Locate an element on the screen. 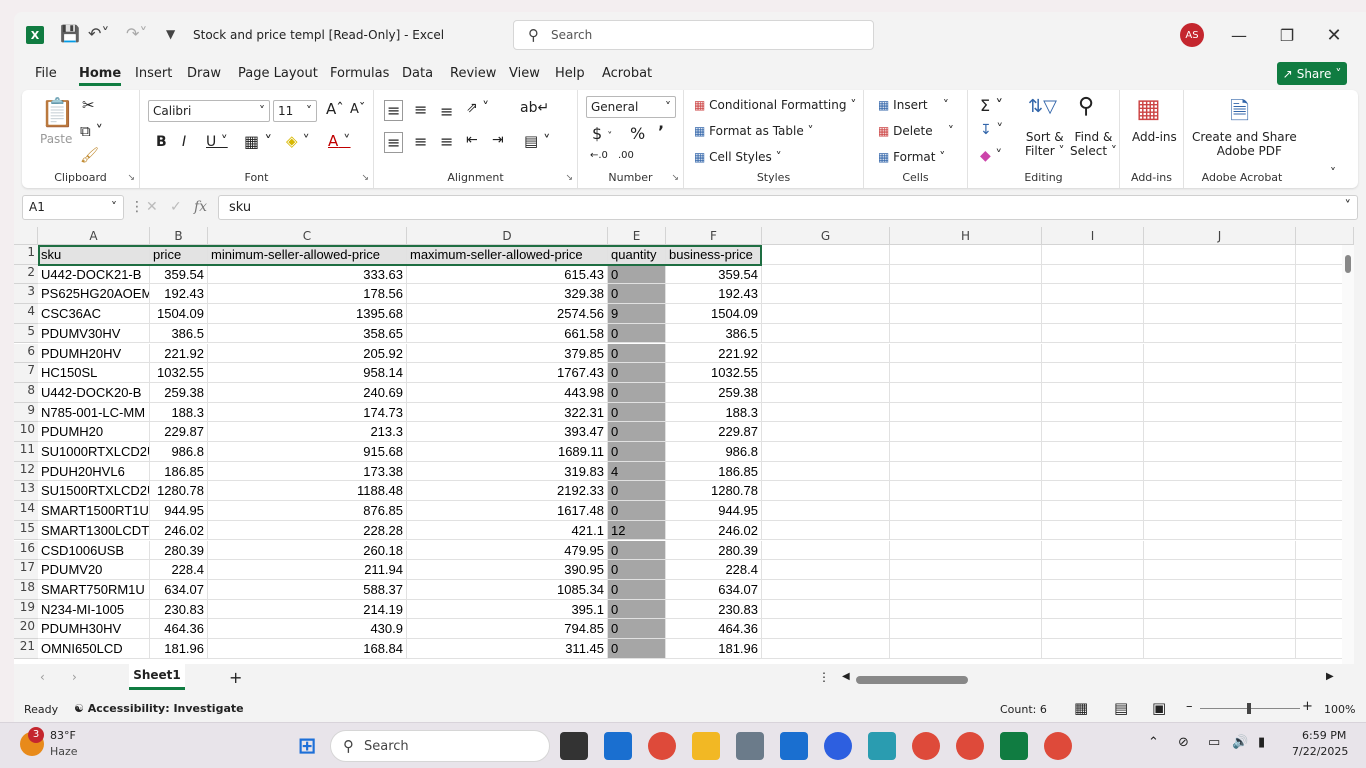 The height and width of the screenshot is (768, 1366). table-cell: 2574.56 is located at coordinates (507, 314).